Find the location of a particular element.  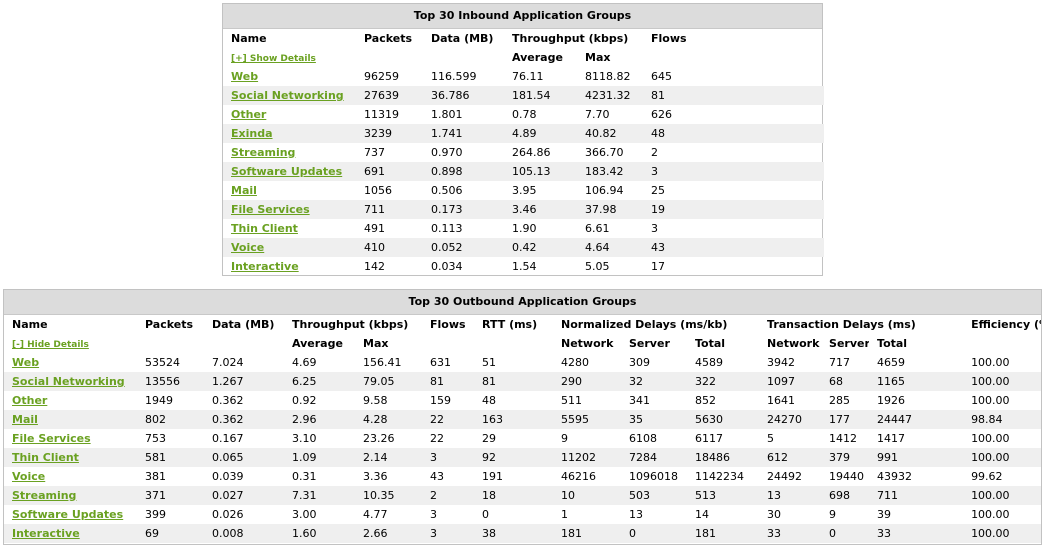

outbound-hide-details-link: [-] Hide Details is located at coordinates (50, 345).